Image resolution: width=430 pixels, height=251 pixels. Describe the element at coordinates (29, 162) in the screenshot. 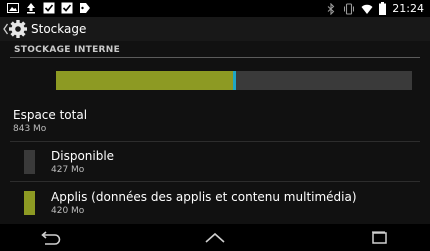

I see `available-color-swatch` at that location.